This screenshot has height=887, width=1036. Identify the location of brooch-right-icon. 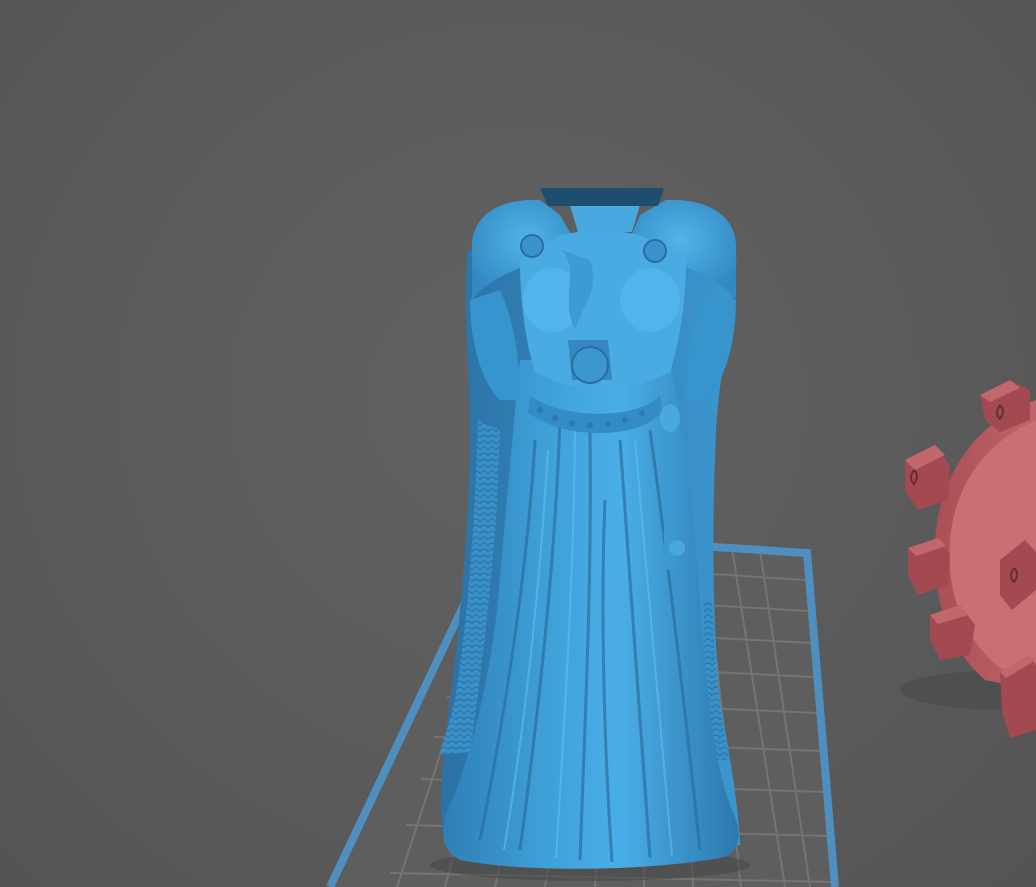
(655, 251).